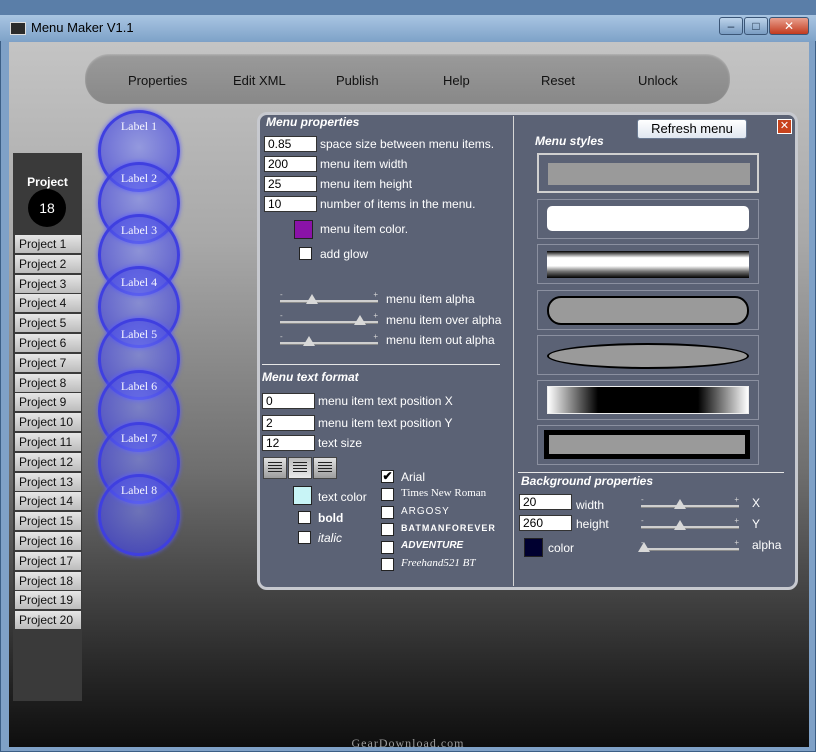 The height and width of the screenshot is (752, 816). What do you see at coordinates (329, 318) in the screenshot?
I see `over-alpha-slider: - +` at bounding box center [329, 318].